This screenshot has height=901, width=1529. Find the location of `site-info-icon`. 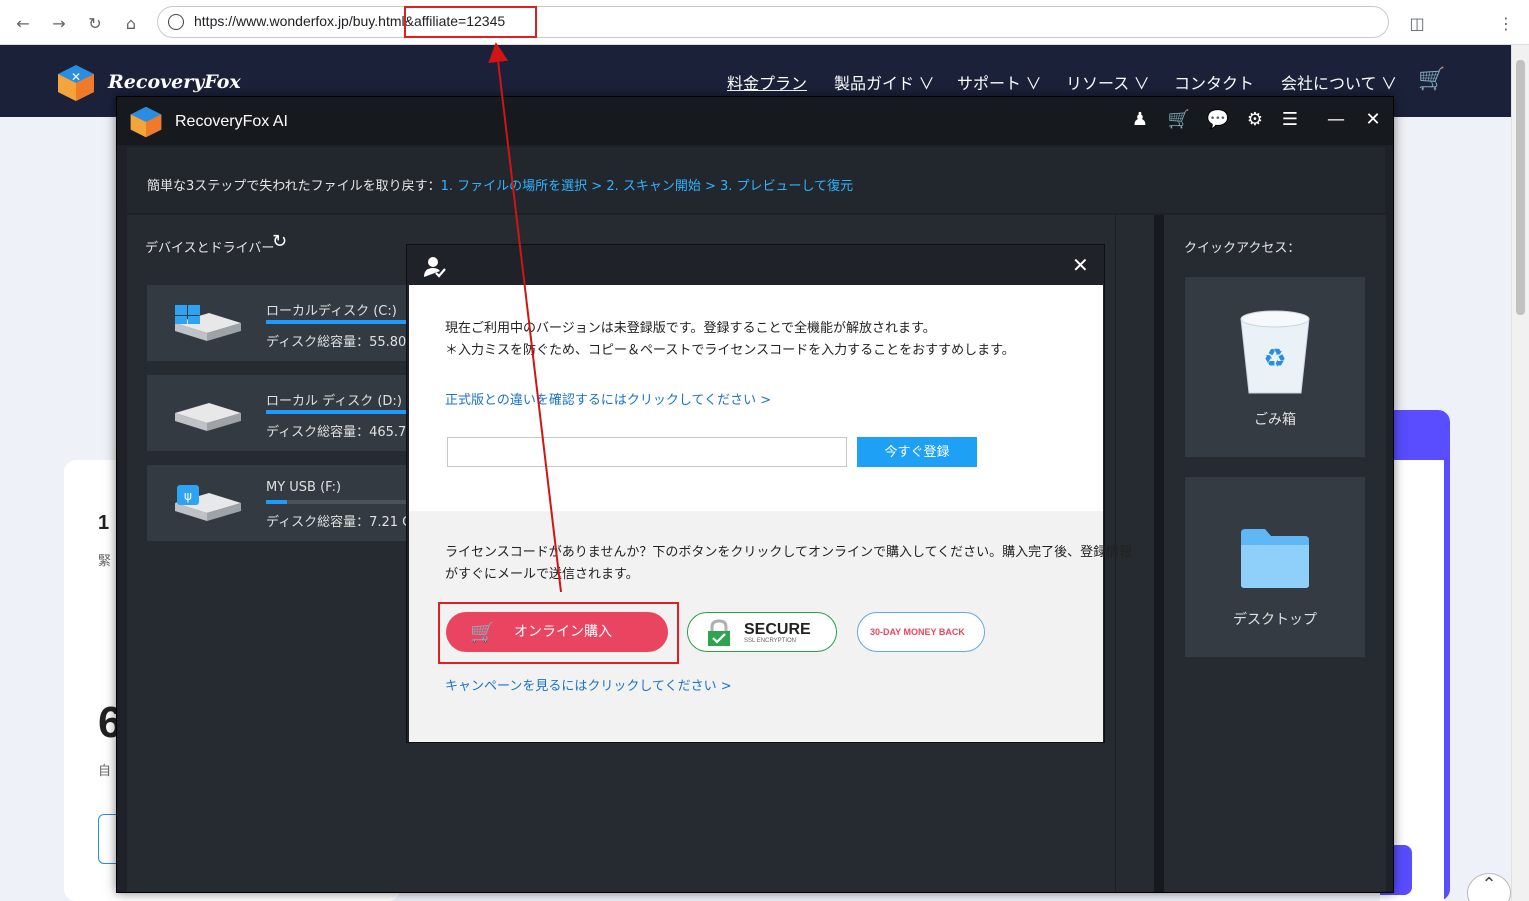

site-info-icon is located at coordinates (176, 22).